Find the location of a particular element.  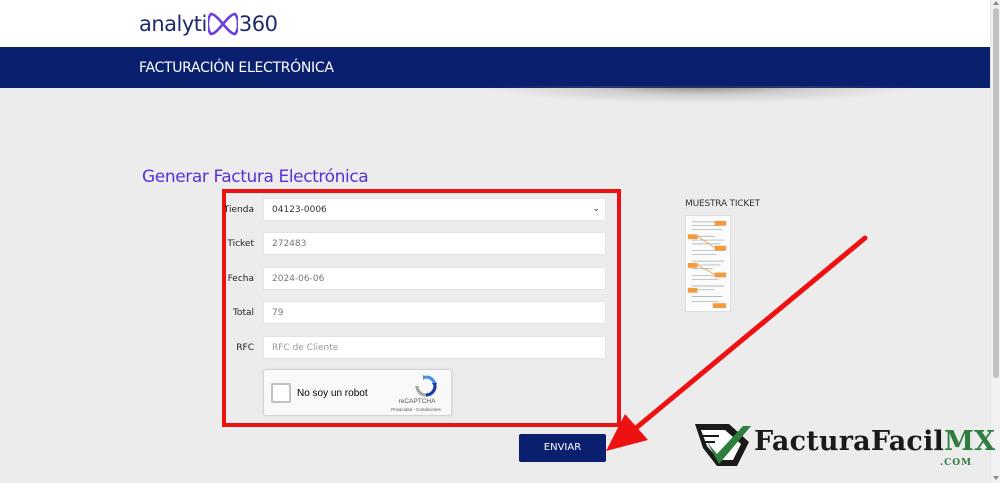

recaptcha-icon is located at coordinates (426, 386).